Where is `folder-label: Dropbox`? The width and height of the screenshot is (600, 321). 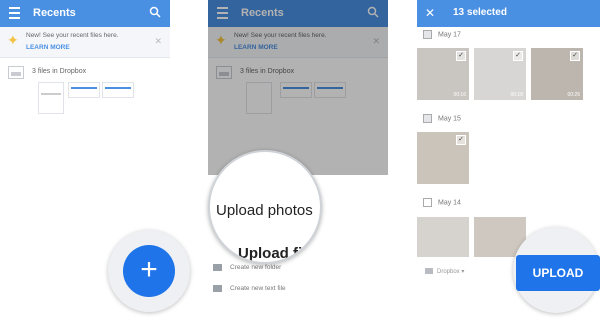 folder-label: Dropbox is located at coordinates (448, 272).